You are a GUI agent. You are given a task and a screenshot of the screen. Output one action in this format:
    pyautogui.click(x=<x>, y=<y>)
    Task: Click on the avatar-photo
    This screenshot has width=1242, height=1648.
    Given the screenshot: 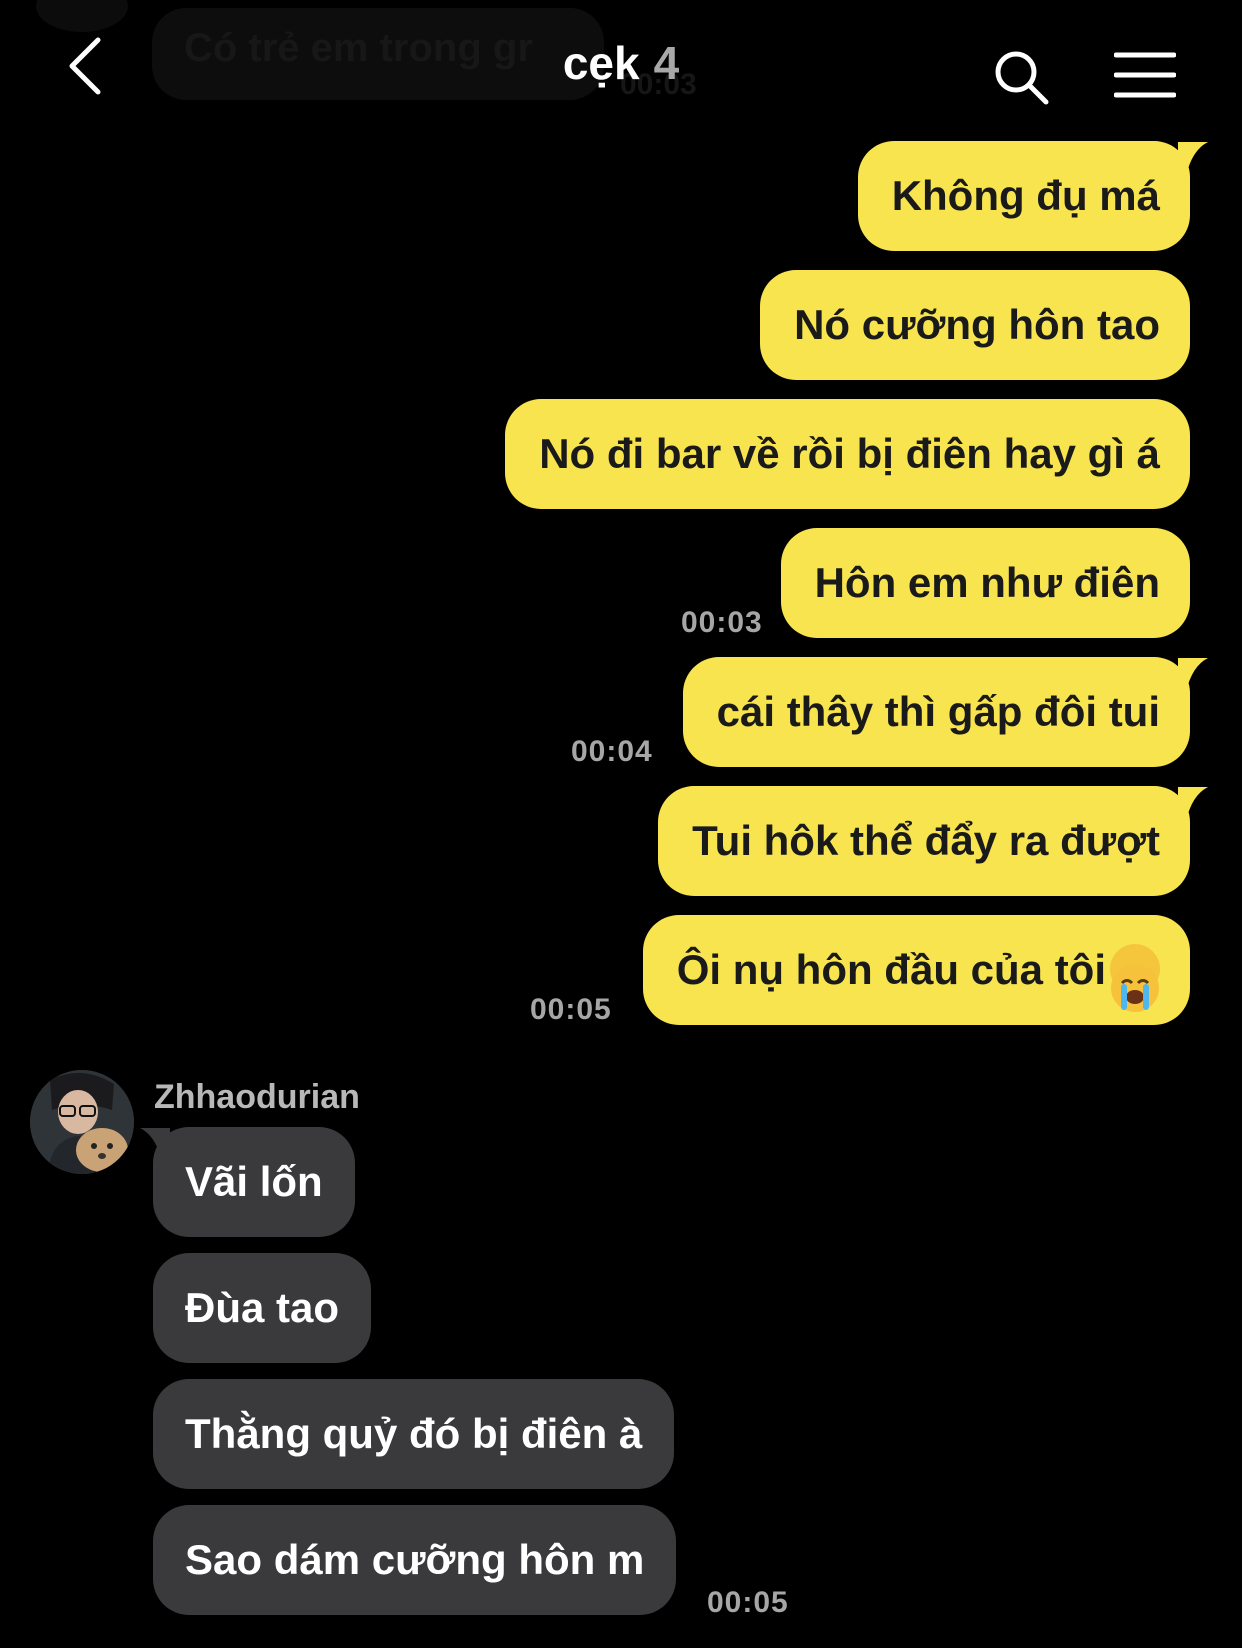 What is the action you would take?
    pyautogui.click(x=82, y=1122)
    